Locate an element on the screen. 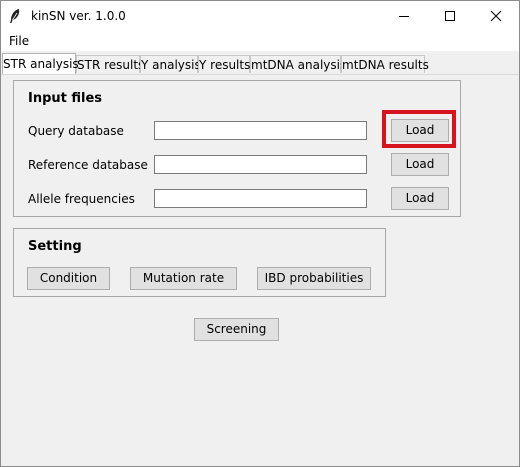 The height and width of the screenshot is (467, 520). reference-database-input is located at coordinates (260, 164).